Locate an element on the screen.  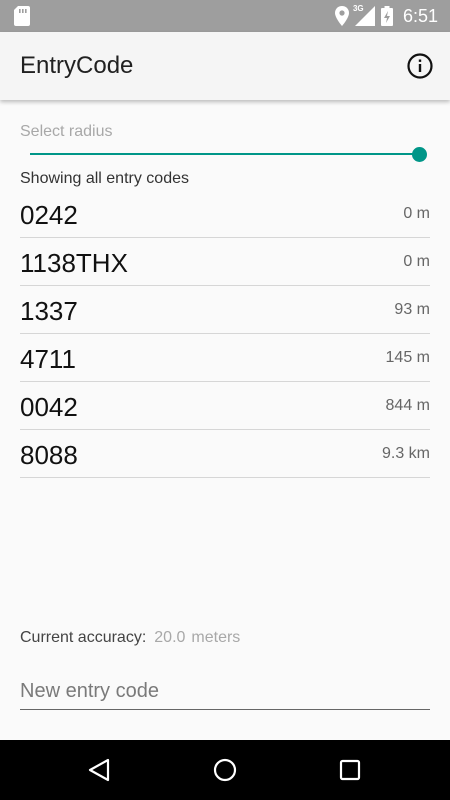
accuracy-row: Current accuracy: 20.0 meters is located at coordinates (130, 638).